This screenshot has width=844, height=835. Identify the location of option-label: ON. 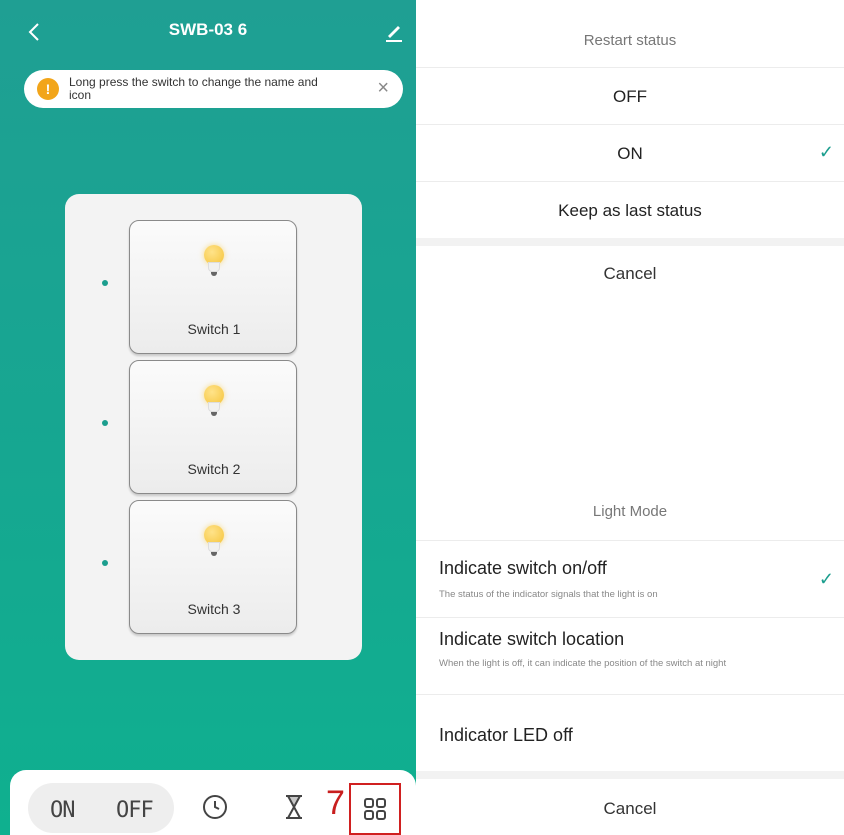
(630, 153).